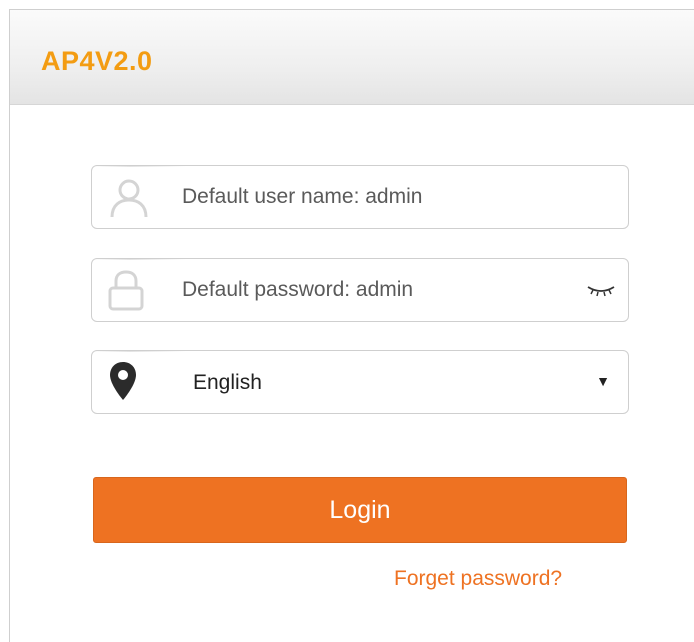 This screenshot has width=694, height=642. What do you see at coordinates (372, 290) in the screenshot?
I see `password-input` at bounding box center [372, 290].